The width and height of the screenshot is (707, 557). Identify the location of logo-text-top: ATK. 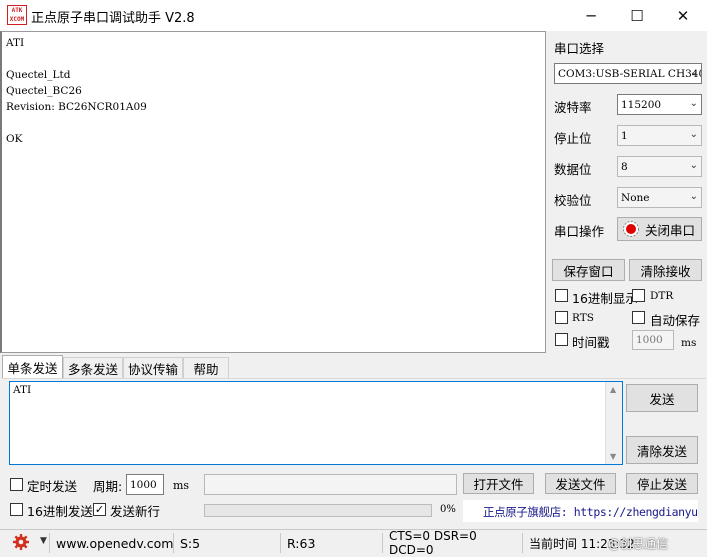
(17, 10).